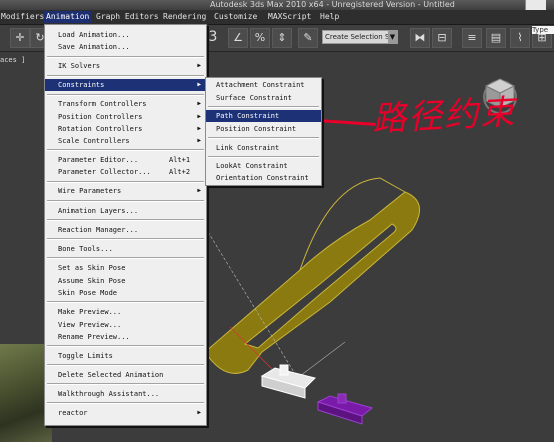 The width and height of the screenshot is (554, 442). I want to click on menu-item-set-as-skin-pose: Set as Skin Pose, so click(125, 268).